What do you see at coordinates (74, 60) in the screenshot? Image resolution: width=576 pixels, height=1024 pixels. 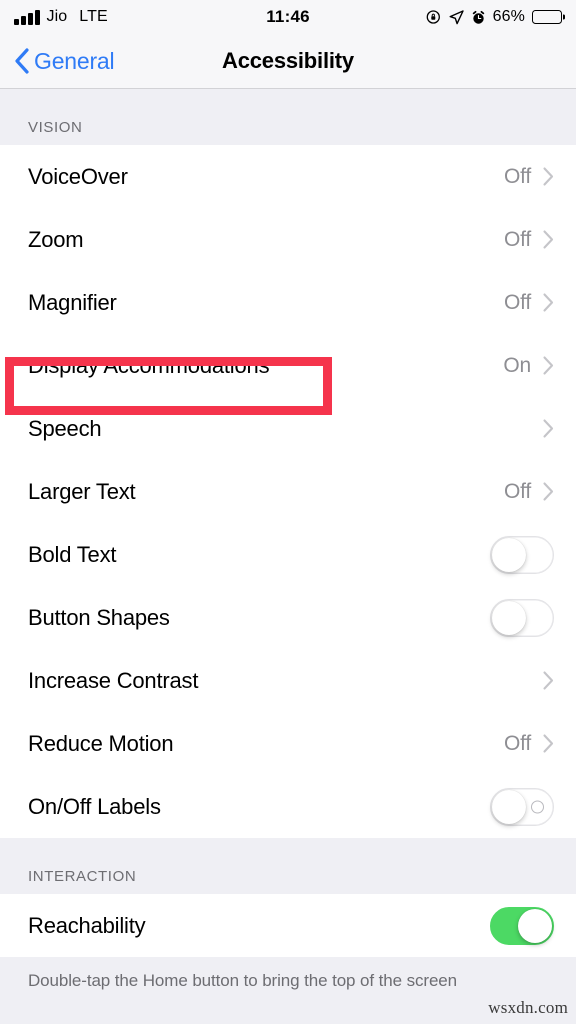 I see `back-button-label: General` at bounding box center [74, 60].